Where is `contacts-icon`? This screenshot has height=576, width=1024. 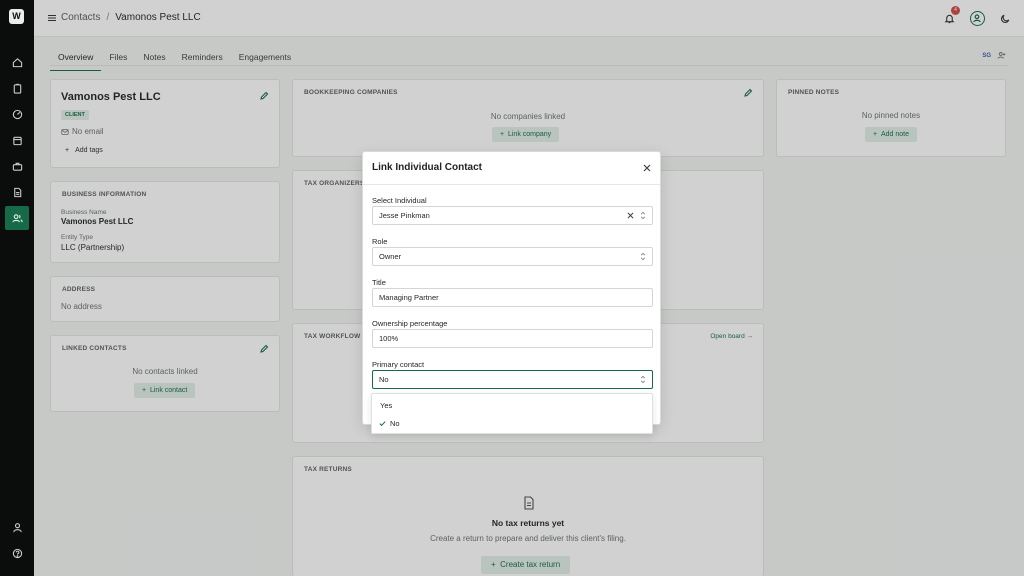
contacts-icon is located at coordinates (17, 218).